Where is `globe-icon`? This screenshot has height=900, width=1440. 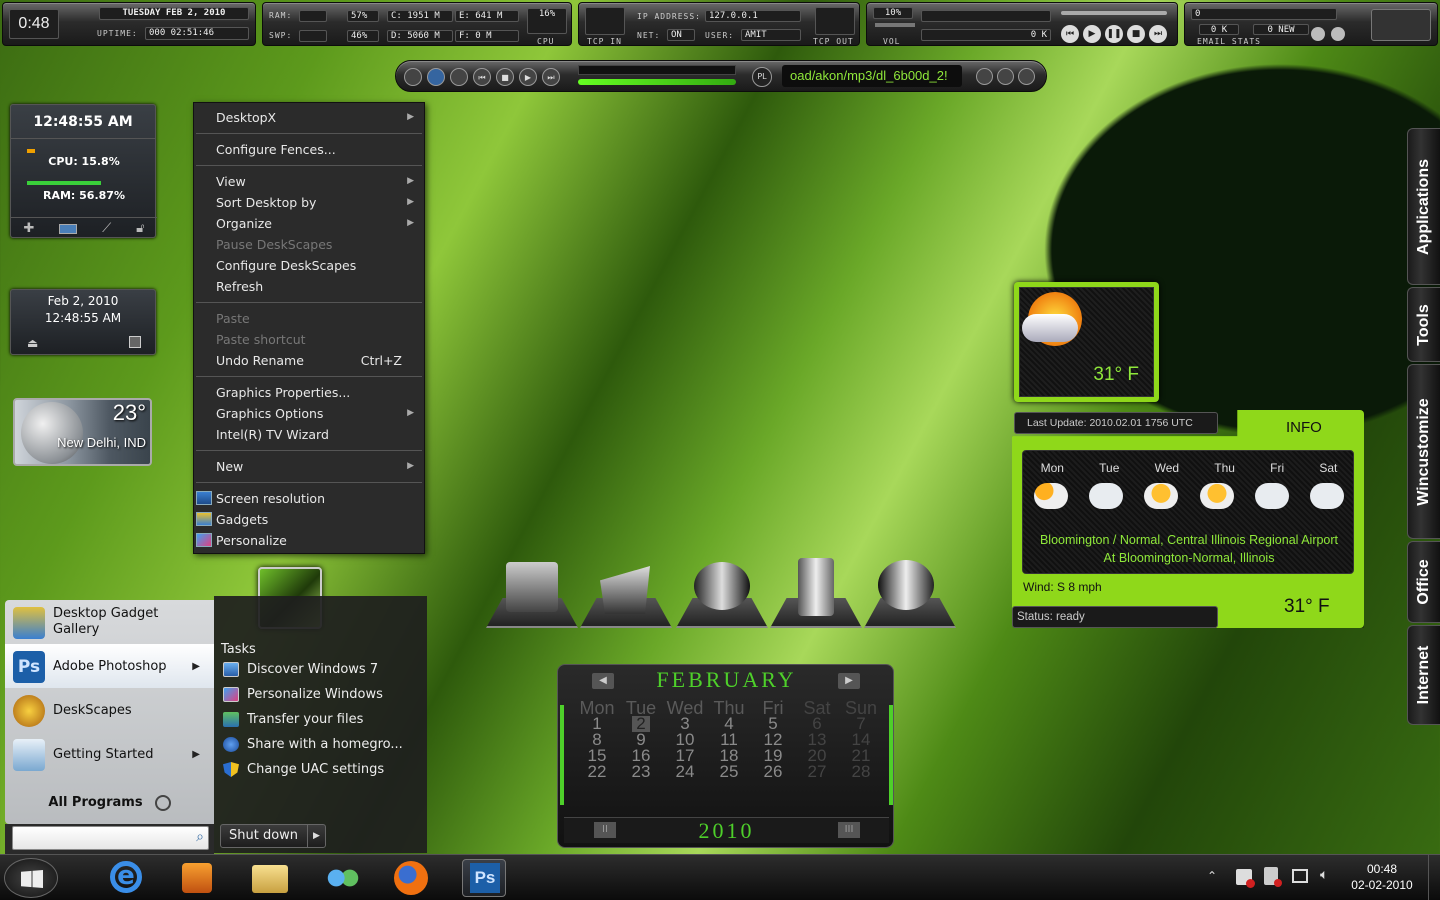 globe-icon is located at coordinates (436, 77).